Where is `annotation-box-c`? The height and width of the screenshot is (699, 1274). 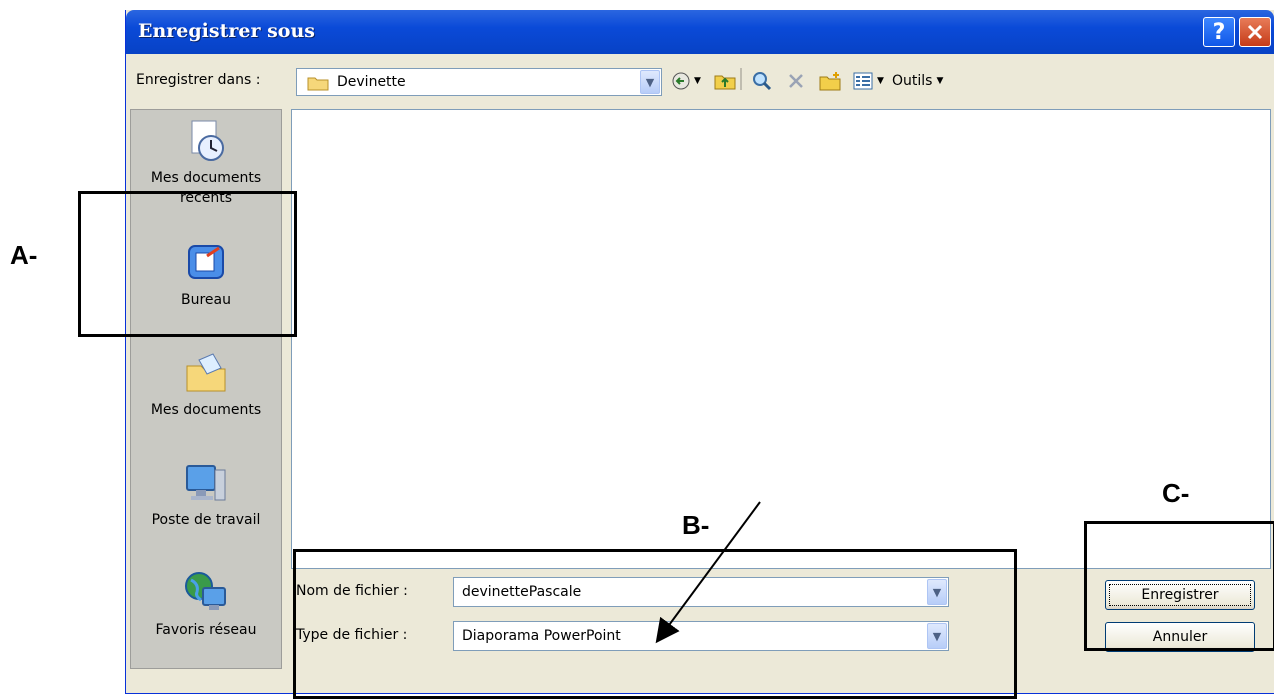 annotation-box-c is located at coordinates (1179, 586).